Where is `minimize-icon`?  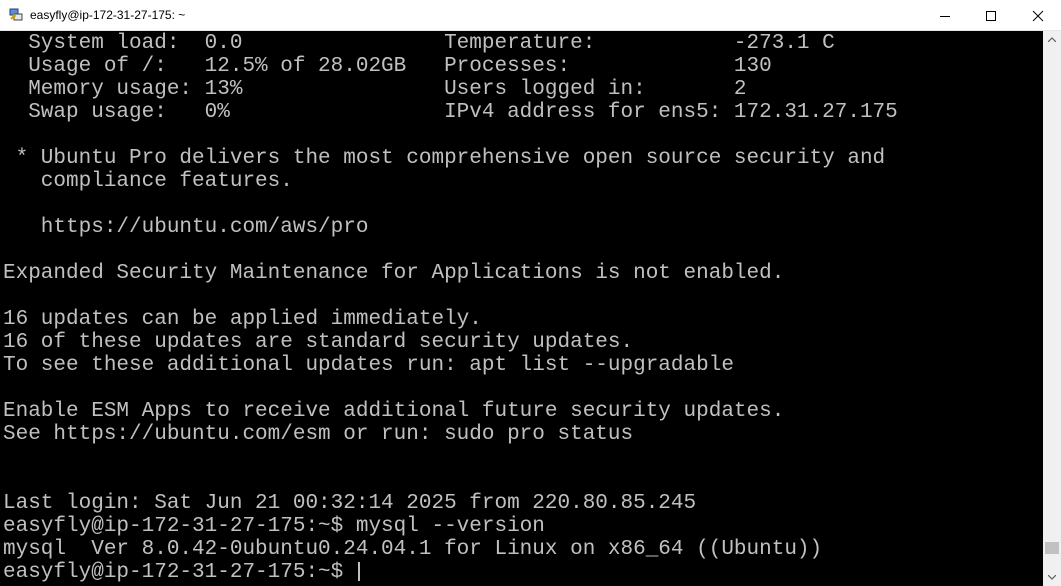
minimize-icon is located at coordinates (945, 16).